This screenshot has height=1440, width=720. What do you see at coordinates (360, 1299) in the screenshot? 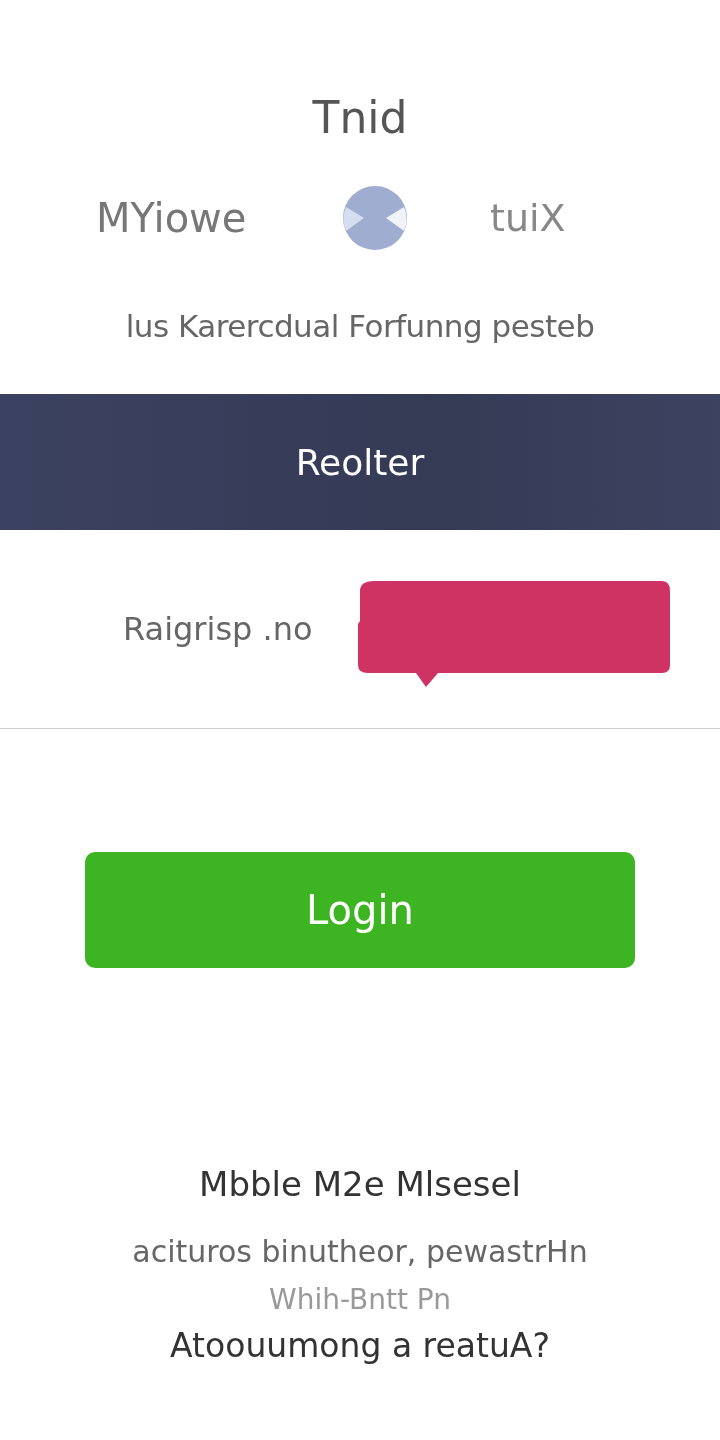
I see `footer-text: Whih-Bntt Pn` at bounding box center [360, 1299].